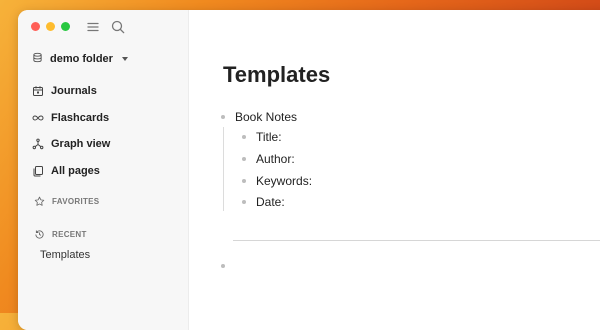  What do you see at coordinates (76, 201) in the screenshot?
I see `favorites-label: FAVORITES` at bounding box center [76, 201].